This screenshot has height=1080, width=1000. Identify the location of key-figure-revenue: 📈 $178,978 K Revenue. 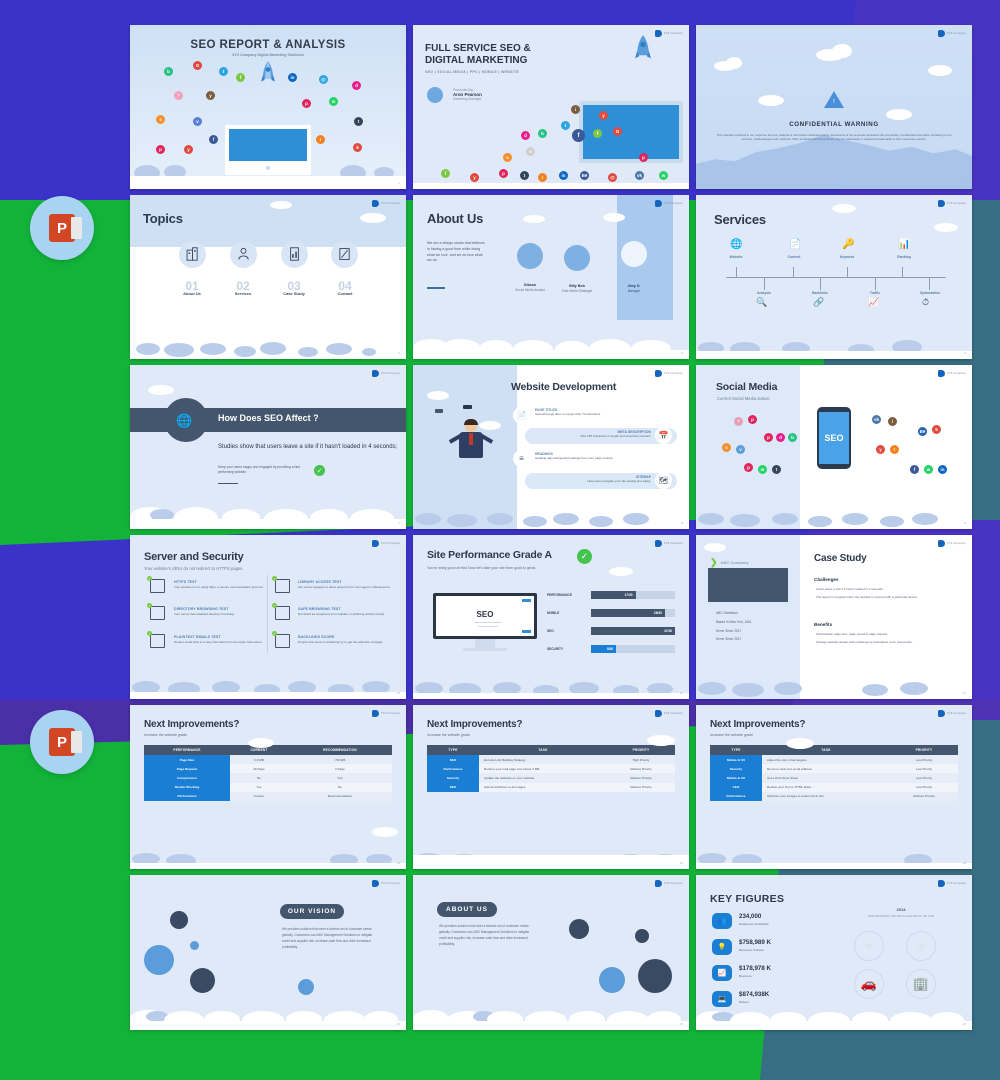
(772, 976).